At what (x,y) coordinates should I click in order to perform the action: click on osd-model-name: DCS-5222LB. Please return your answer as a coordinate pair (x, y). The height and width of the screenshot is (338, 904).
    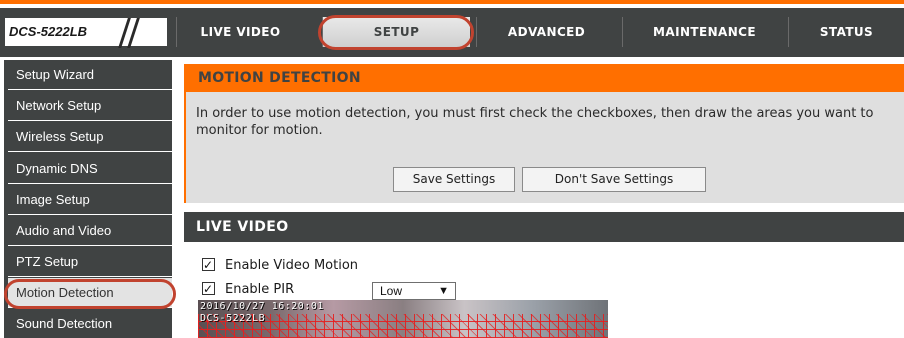
    Looking at the image, I should click on (233, 318).